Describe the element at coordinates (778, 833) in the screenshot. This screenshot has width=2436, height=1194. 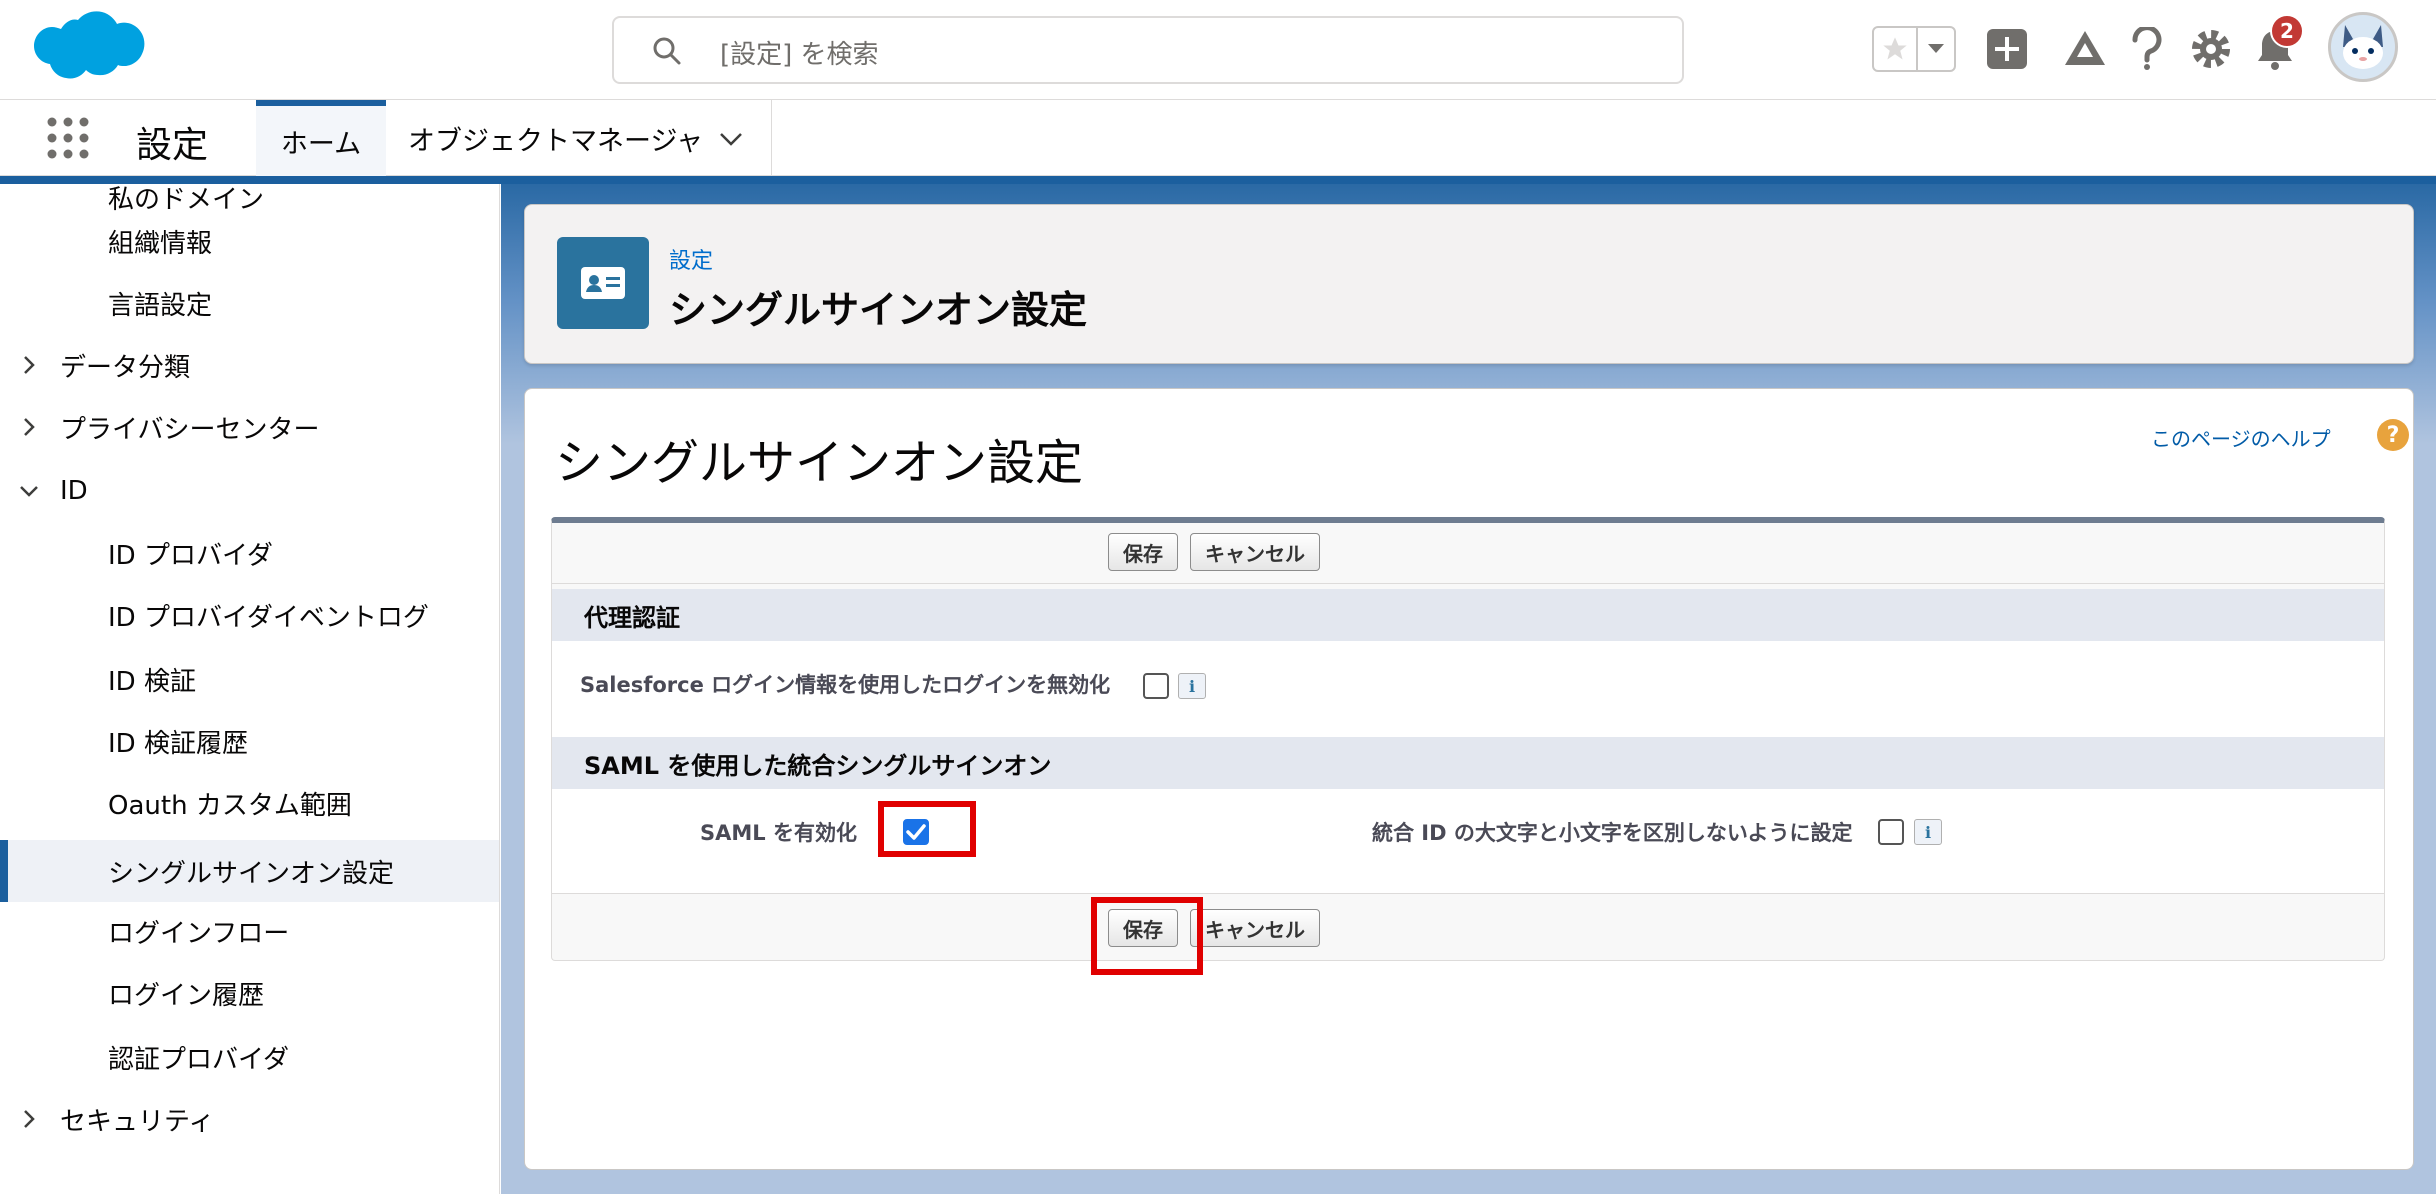
I see `saml-enable-label: SAML を有効化` at that location.